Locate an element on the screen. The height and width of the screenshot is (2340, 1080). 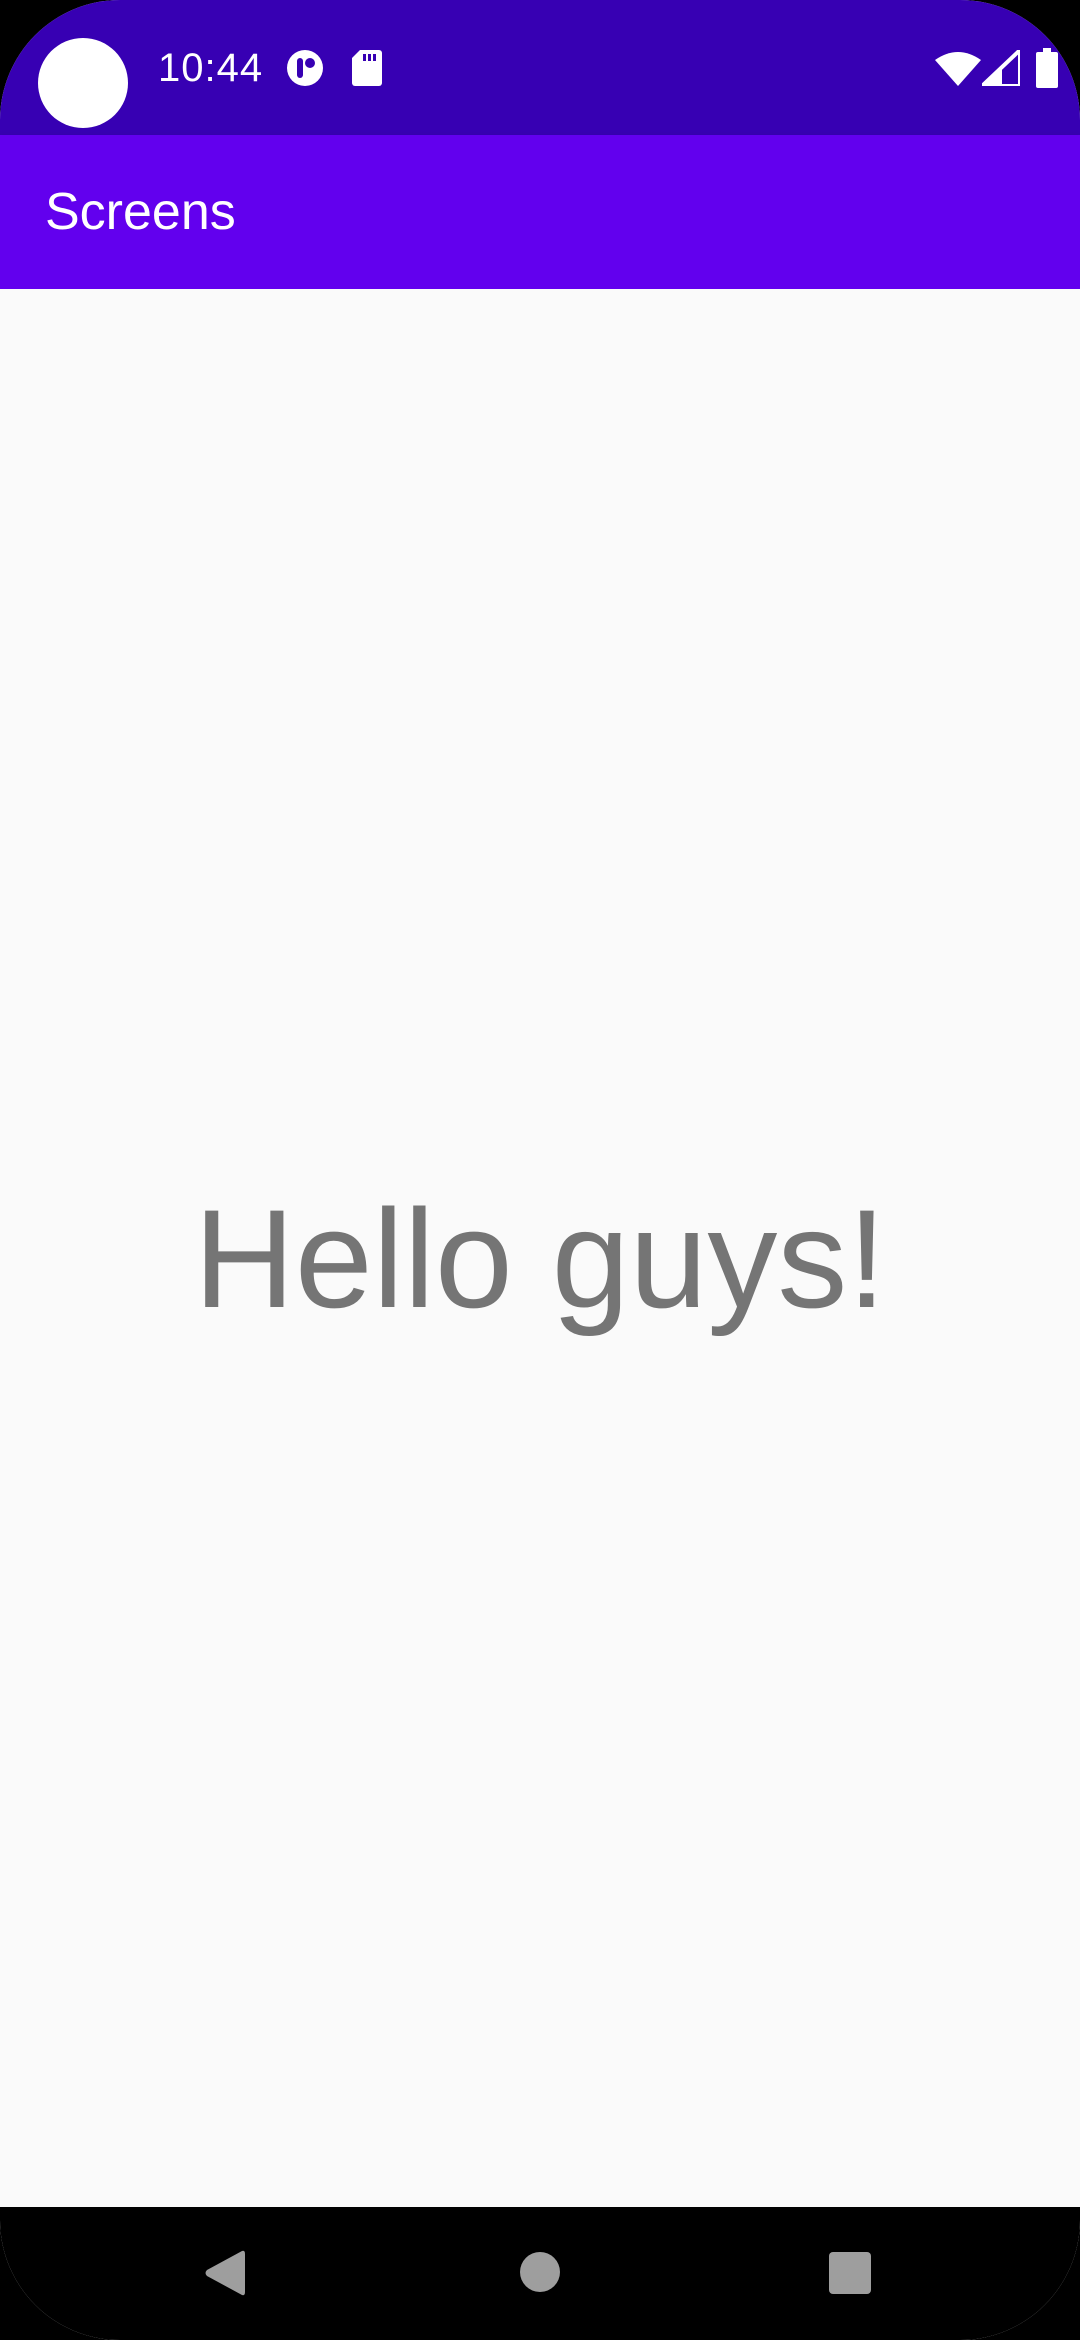
home-icon is located at coordinates (540, 2272).